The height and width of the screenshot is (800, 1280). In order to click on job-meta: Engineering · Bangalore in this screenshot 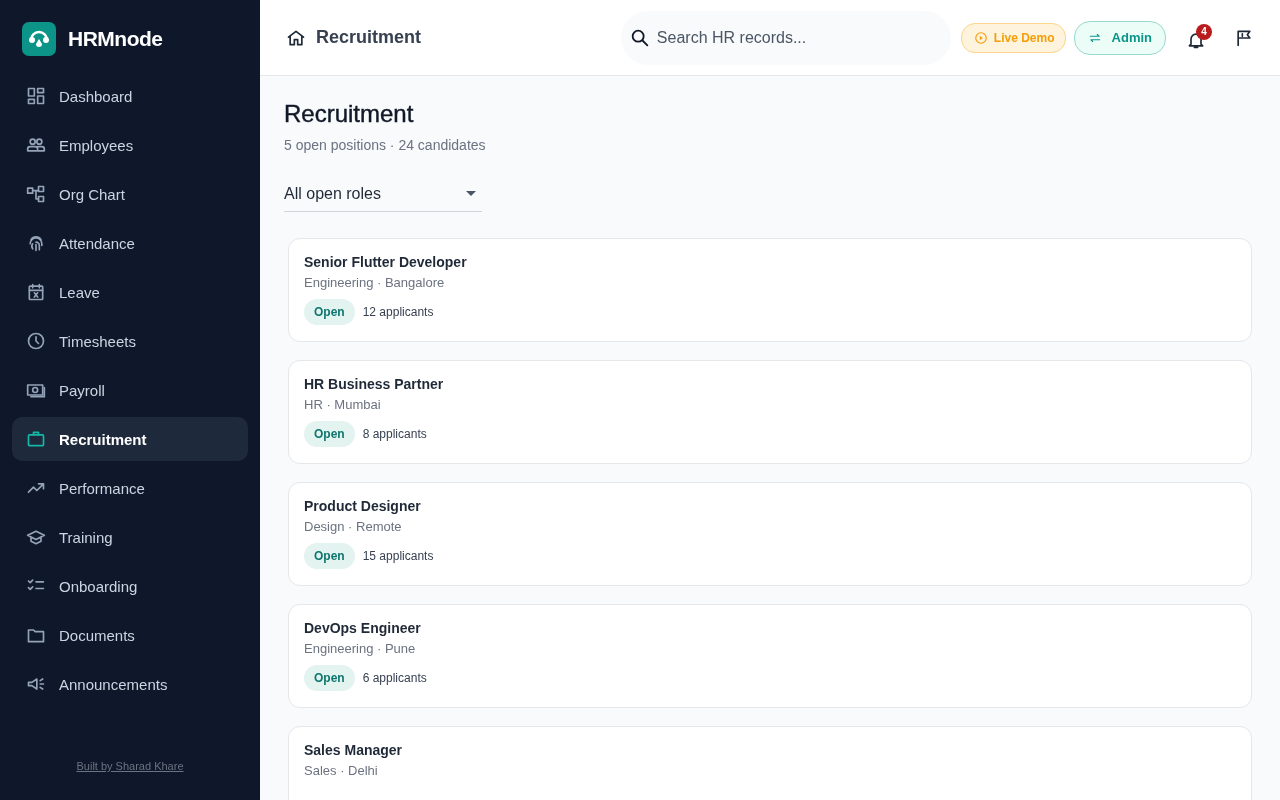, I will do `click(374, 282)`.